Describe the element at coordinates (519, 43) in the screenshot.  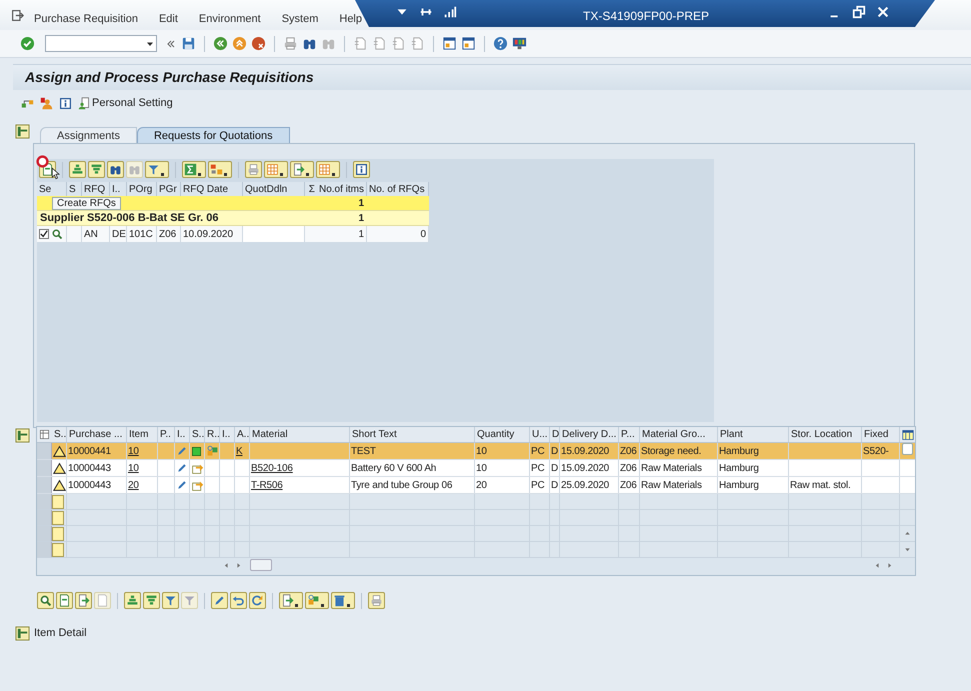
I see `monitor-icon` at that location.